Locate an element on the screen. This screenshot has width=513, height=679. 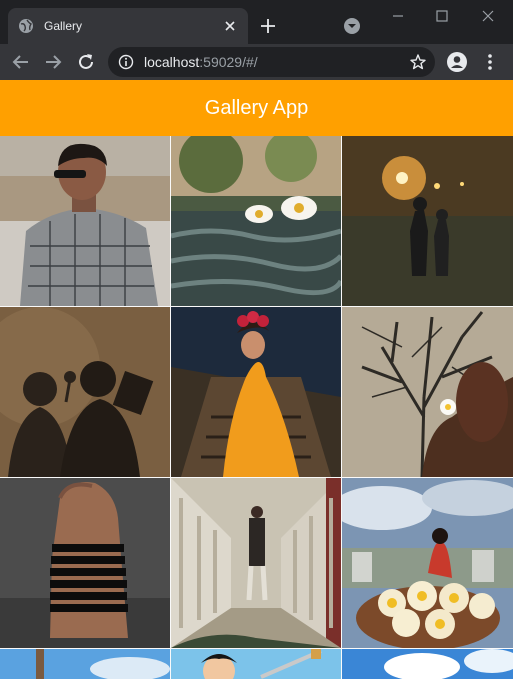
gallery-photo-corridor is located at coordinates (256, 563).